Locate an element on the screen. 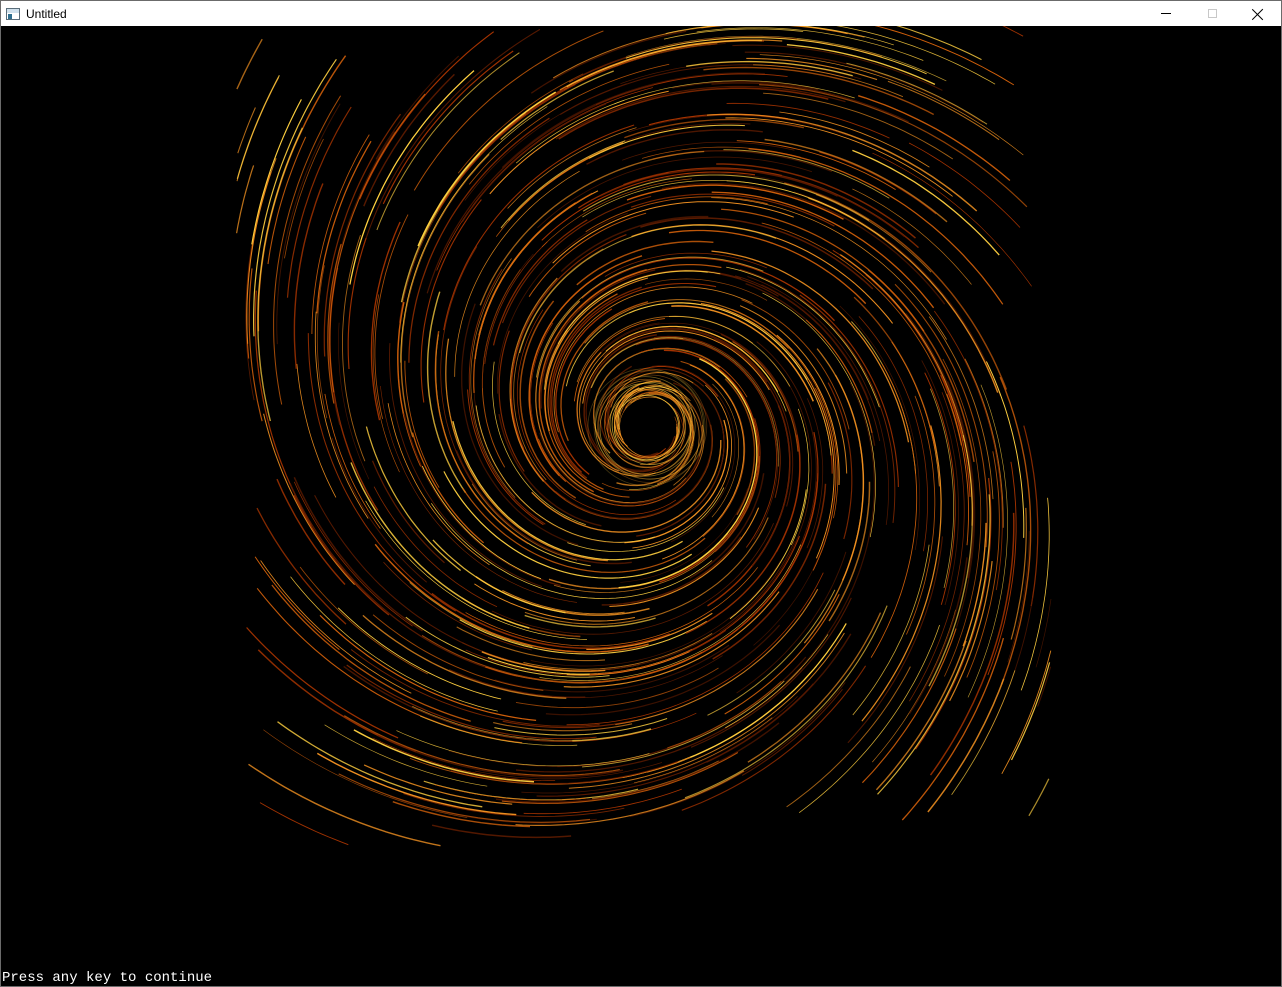 Image resolution: width=1282 pixels, height=987 pixels. window-title: Untitled is located at coordinates (46, 13).